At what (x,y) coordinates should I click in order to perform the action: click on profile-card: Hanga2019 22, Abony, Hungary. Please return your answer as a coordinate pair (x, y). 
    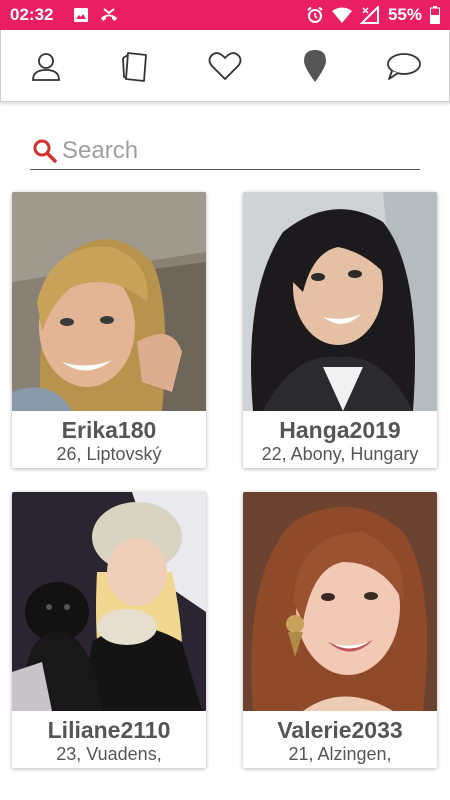
    Looking at the image, I should click on (340, 330).